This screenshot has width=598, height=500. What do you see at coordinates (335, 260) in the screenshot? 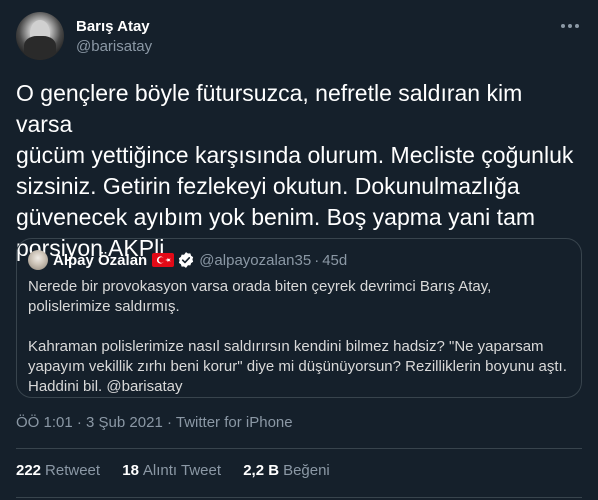
I see `quoted-age: 45d` at bounding box center [335, 260].